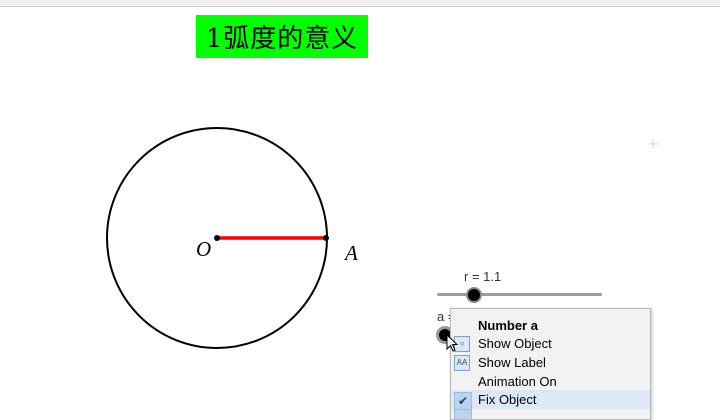 The image size is (720, 420). Describe the element at coordinates (519, 294) in the screenshot. I see `slider-r-track` at that location.